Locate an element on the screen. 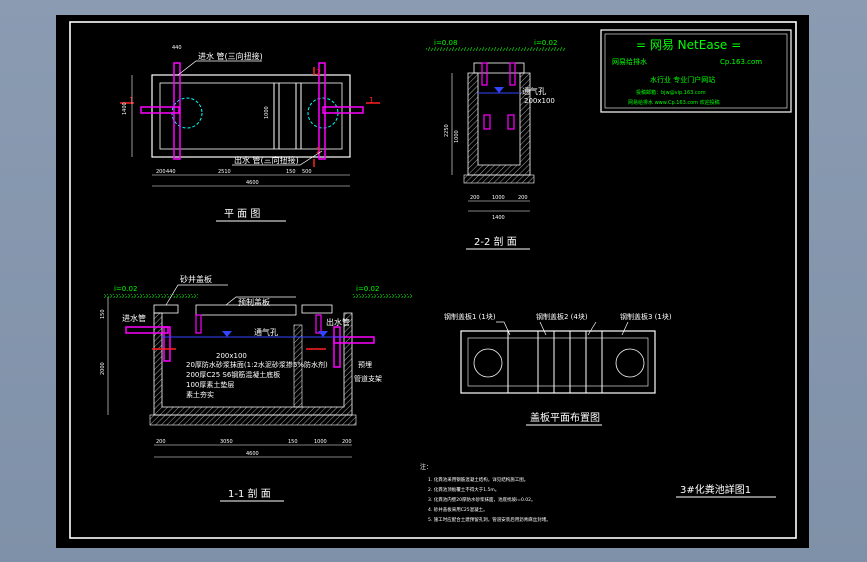  plan-outer-wall is located at coordinates (251, 116).